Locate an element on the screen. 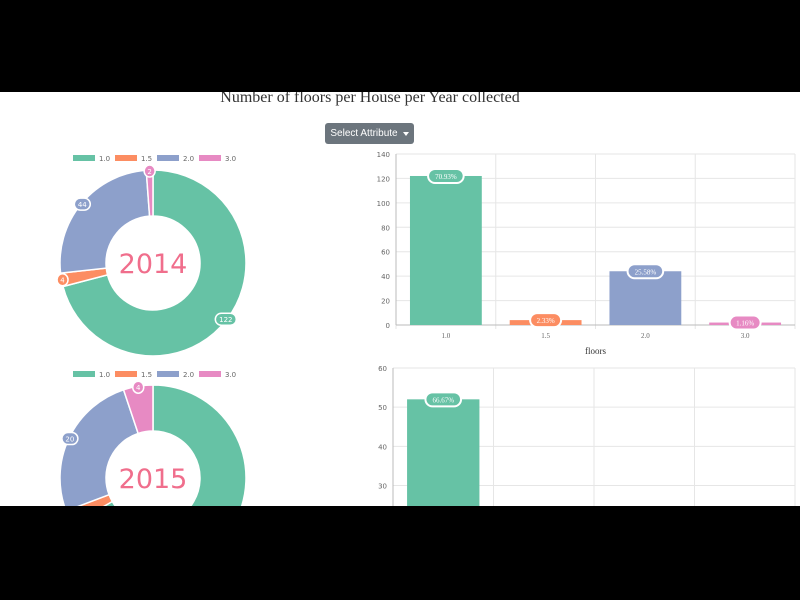  donut-chart-2014: 1.0 1.5 2.0 3.012244422014 is located at coordinates (151, 256).